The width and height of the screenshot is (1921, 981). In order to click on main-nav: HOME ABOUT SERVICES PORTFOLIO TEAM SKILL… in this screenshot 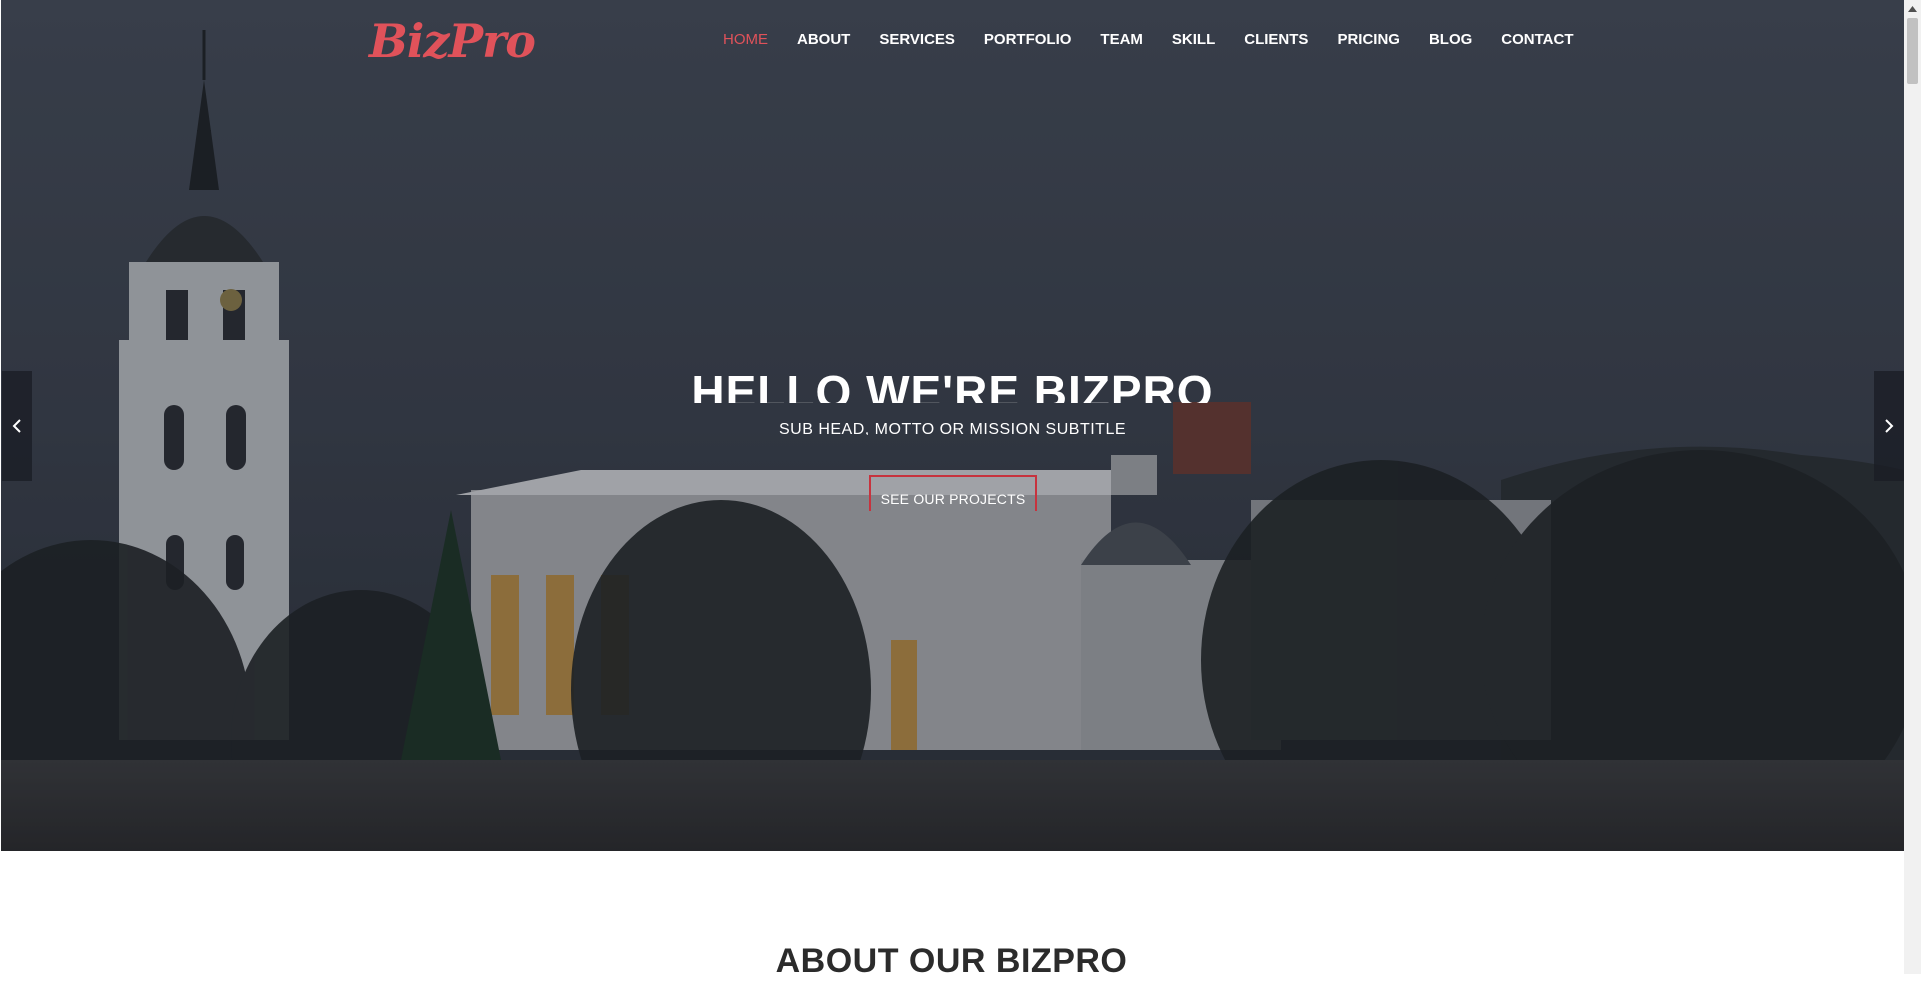, I will do `click(1163, 39)`.